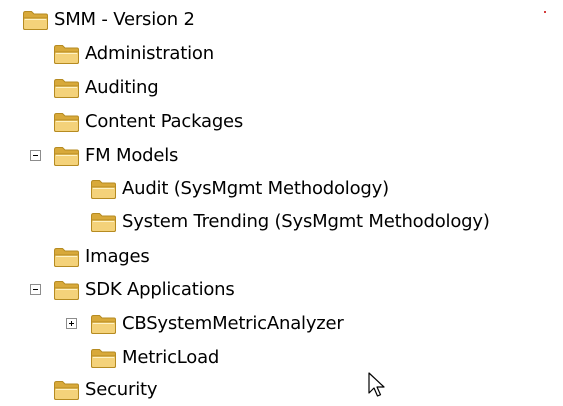  Describe the element at coordinates (117, 256) in the screenshot. I see `tree-item-label: Images` at that location.